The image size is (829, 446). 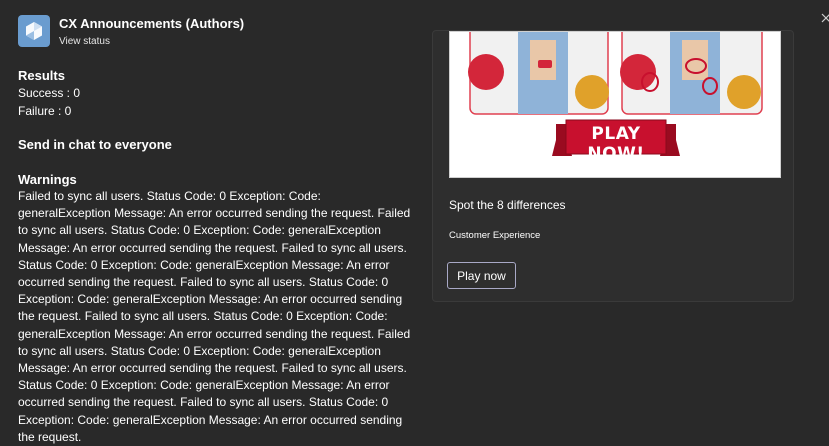 What do you see at coordinates (45, 111) in the screenshot?
I see `failure-count: Failure : 0` at bounding box center [45, 111].